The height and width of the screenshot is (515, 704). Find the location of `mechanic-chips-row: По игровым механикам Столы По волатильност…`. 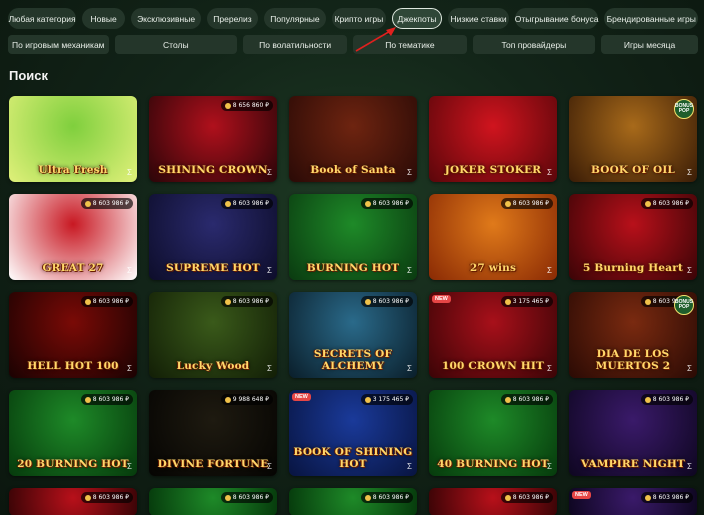

mechanic-chips-row: По игровым механикам Столы По волатильност… is located at coordinates (353, 44).